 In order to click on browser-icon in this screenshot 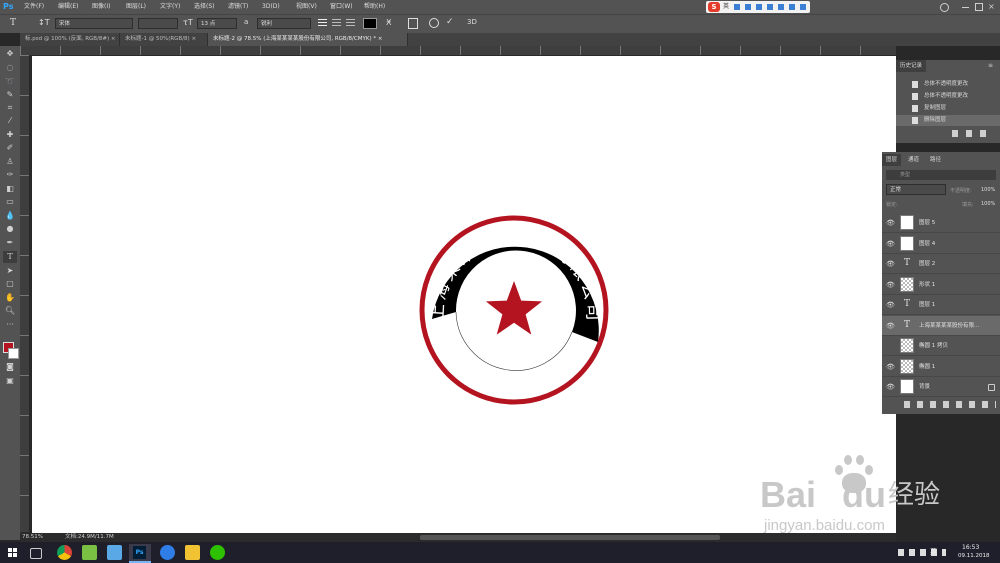, I will do `click(167, 552)`.